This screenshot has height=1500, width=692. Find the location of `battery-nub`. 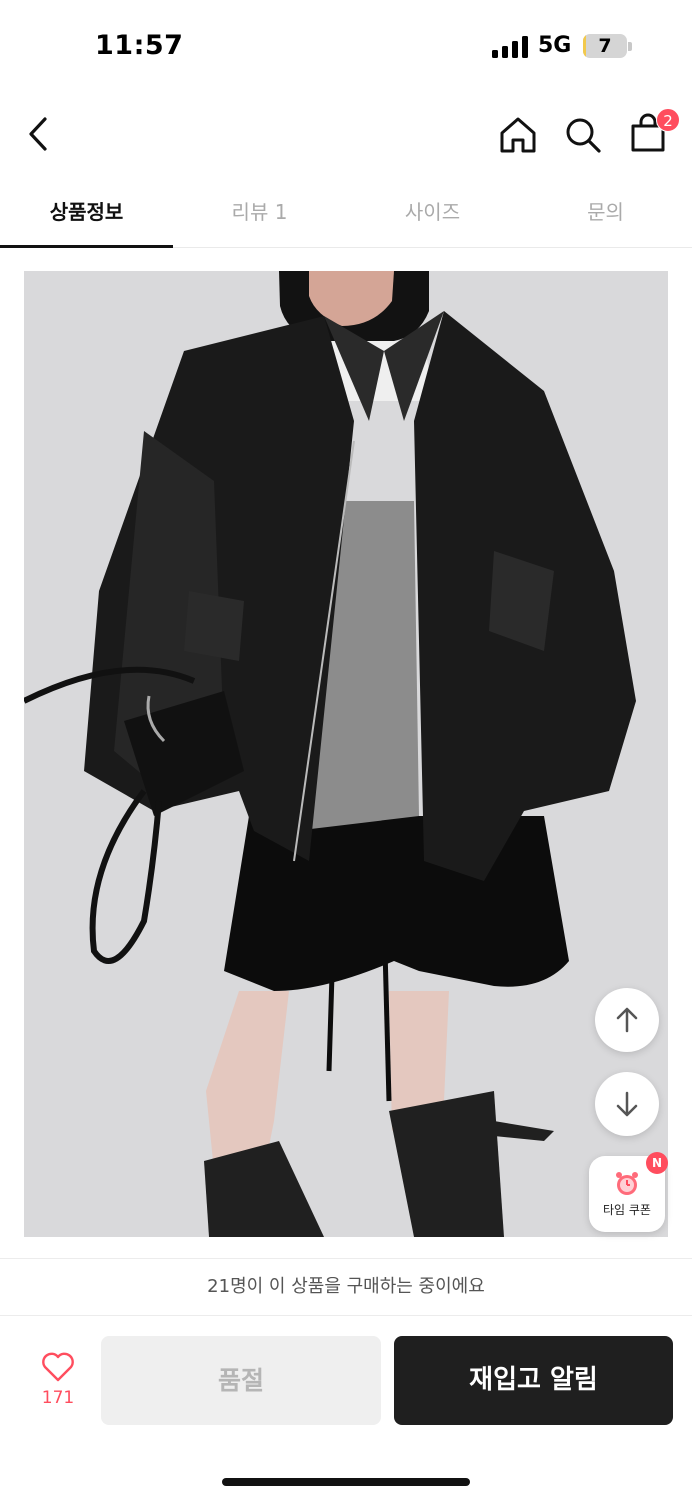

battery-nub is located at coordinates (630, 46).